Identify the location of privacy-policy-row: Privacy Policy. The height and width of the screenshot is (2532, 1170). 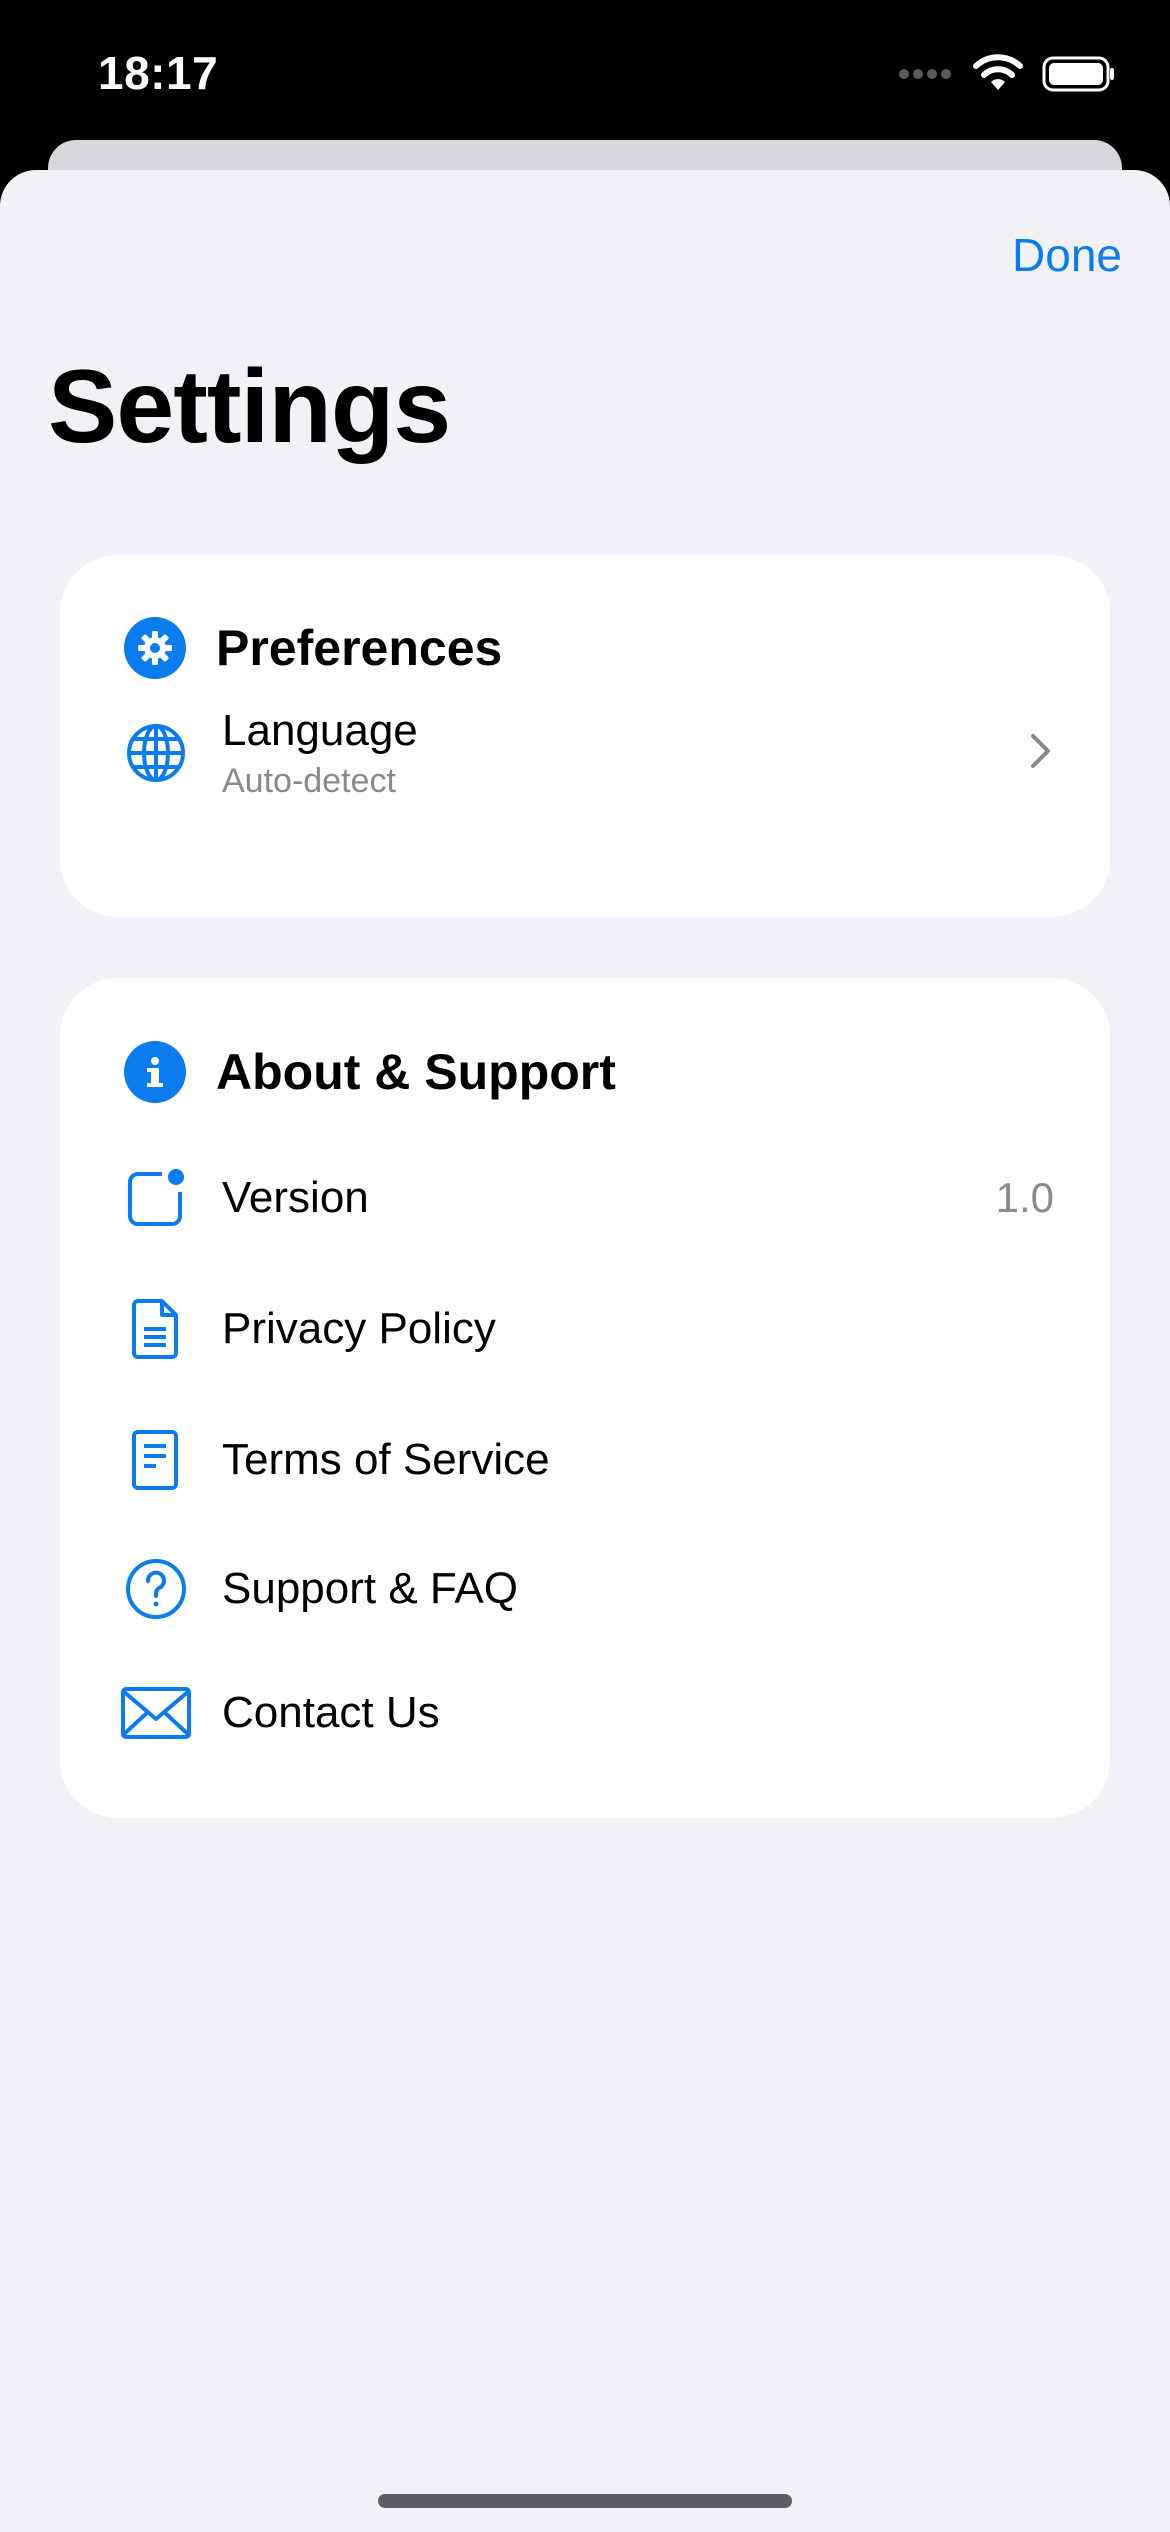
(585, 1329).